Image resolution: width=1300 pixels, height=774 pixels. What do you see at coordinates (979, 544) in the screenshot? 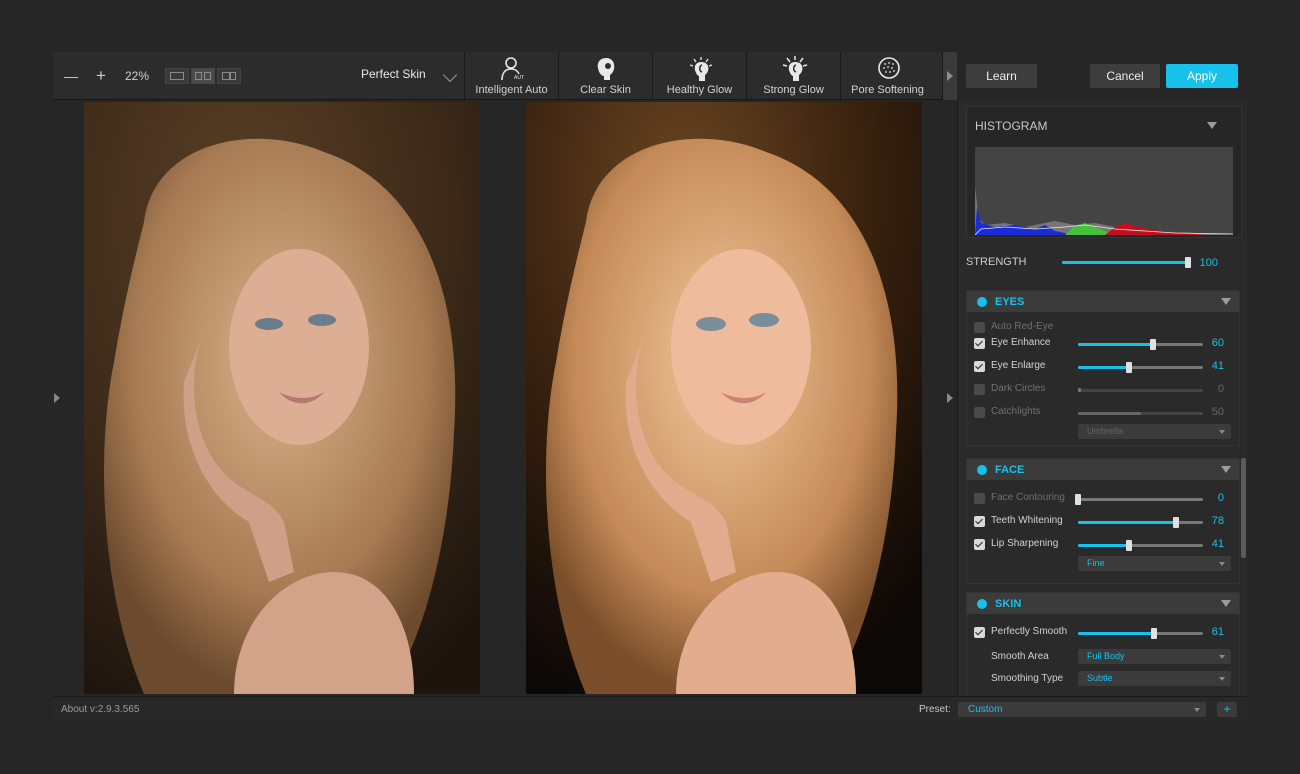
I see `lip-sharpening-checkbox` at bounding box center [979, 544].